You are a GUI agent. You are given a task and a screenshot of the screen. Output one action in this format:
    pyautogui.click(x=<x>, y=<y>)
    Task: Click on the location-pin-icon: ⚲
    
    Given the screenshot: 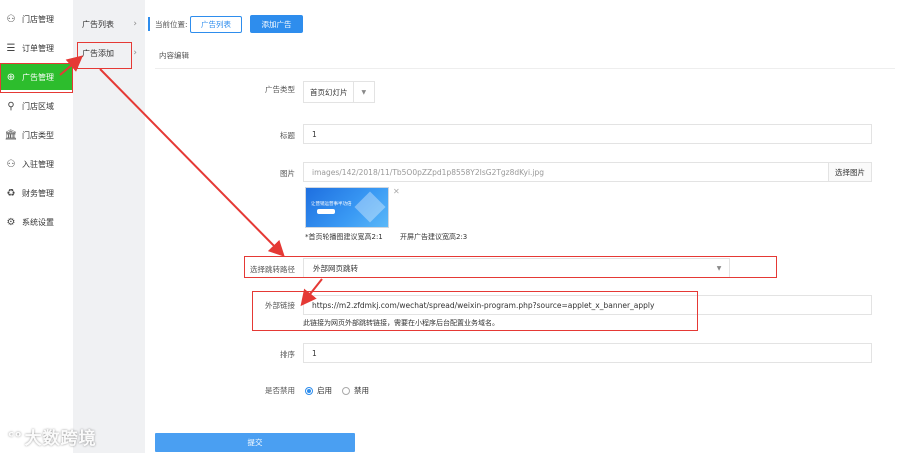 What is the action you would take?
    pyautogui.click(x=11, y=106)
    